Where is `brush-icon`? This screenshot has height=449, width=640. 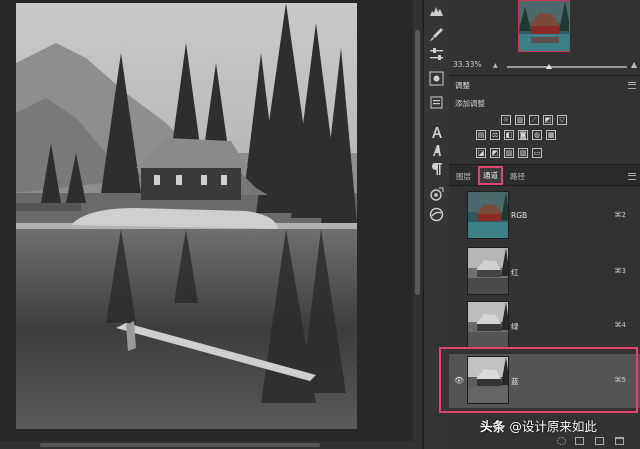 brush-icon is located at coordinates (436, 34).